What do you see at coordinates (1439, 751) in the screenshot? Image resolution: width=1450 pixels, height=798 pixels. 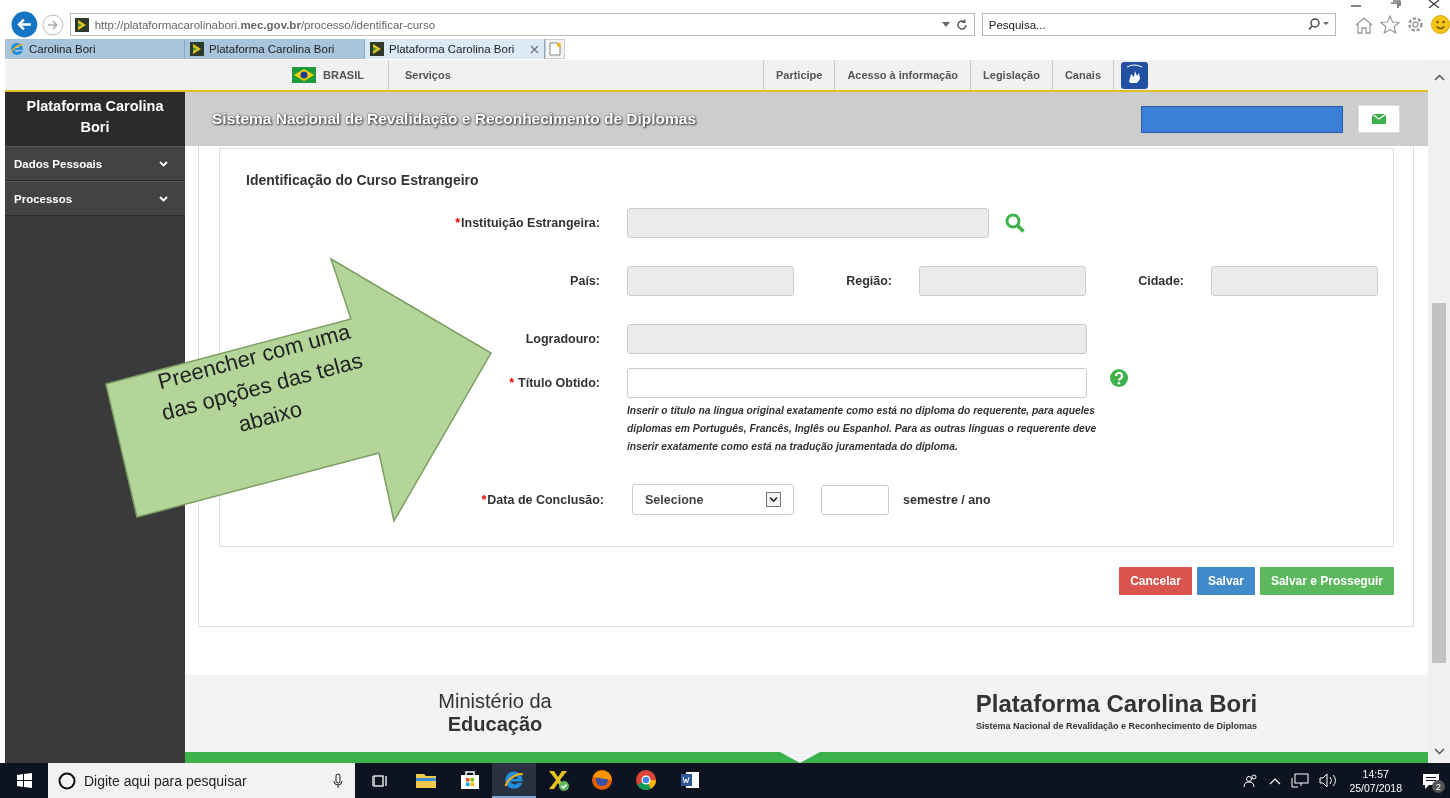 I see `scroll-down-icon` at bounding box center [1439, 751].